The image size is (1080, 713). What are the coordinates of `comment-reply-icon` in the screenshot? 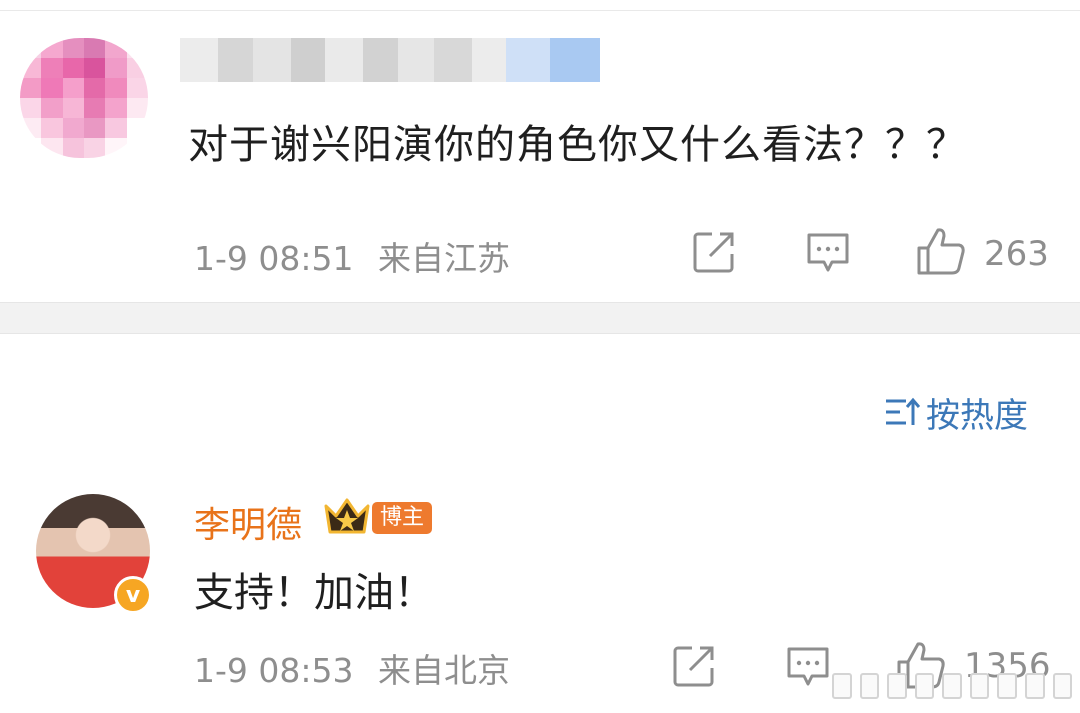 It's located at (808, 667).